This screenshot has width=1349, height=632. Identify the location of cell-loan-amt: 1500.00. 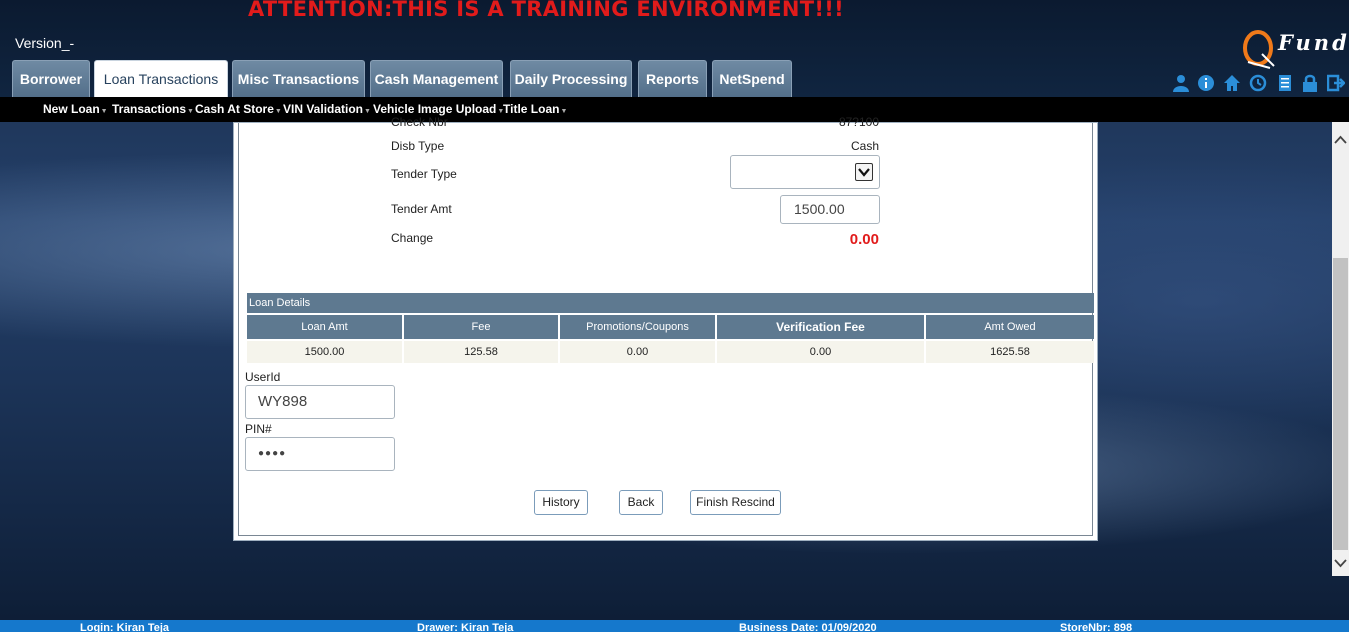
(324, 352).